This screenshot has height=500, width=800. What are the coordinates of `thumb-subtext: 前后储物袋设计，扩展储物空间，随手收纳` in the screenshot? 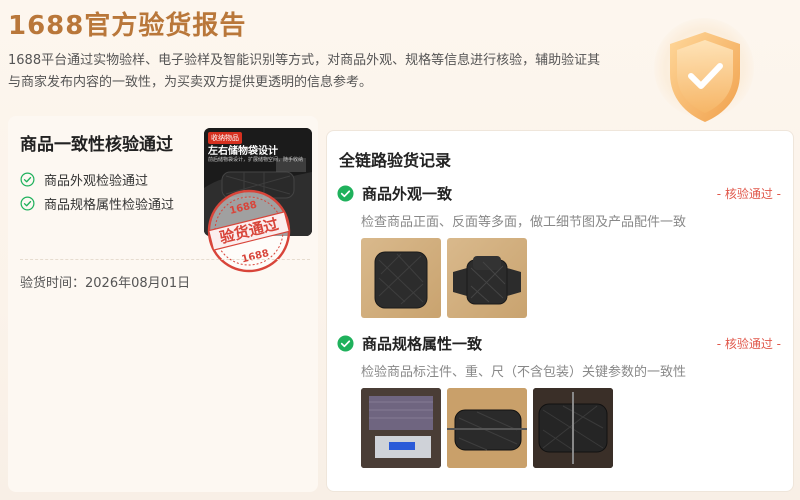 It's located at (256, 160).